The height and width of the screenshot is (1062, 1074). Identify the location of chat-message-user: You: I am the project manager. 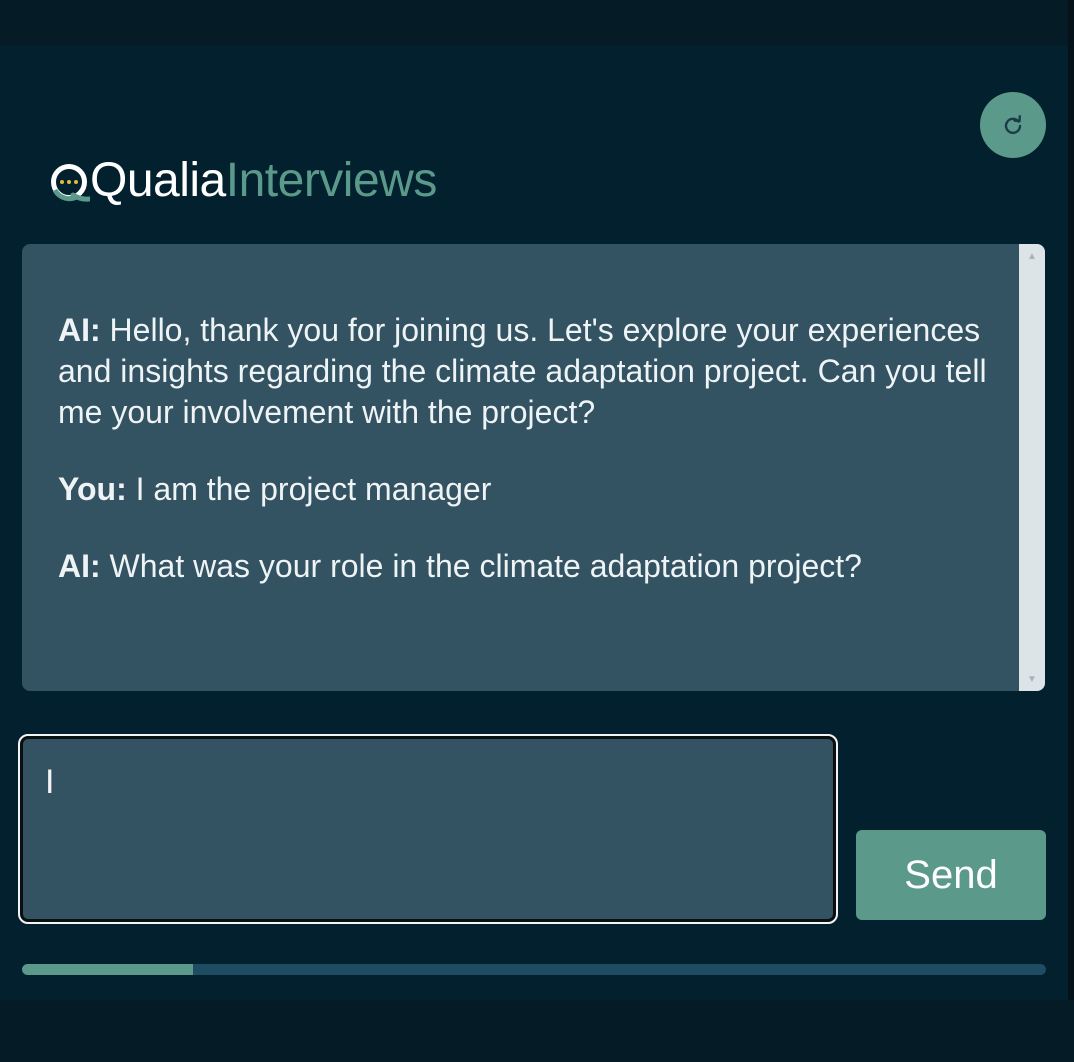
(538, 489).